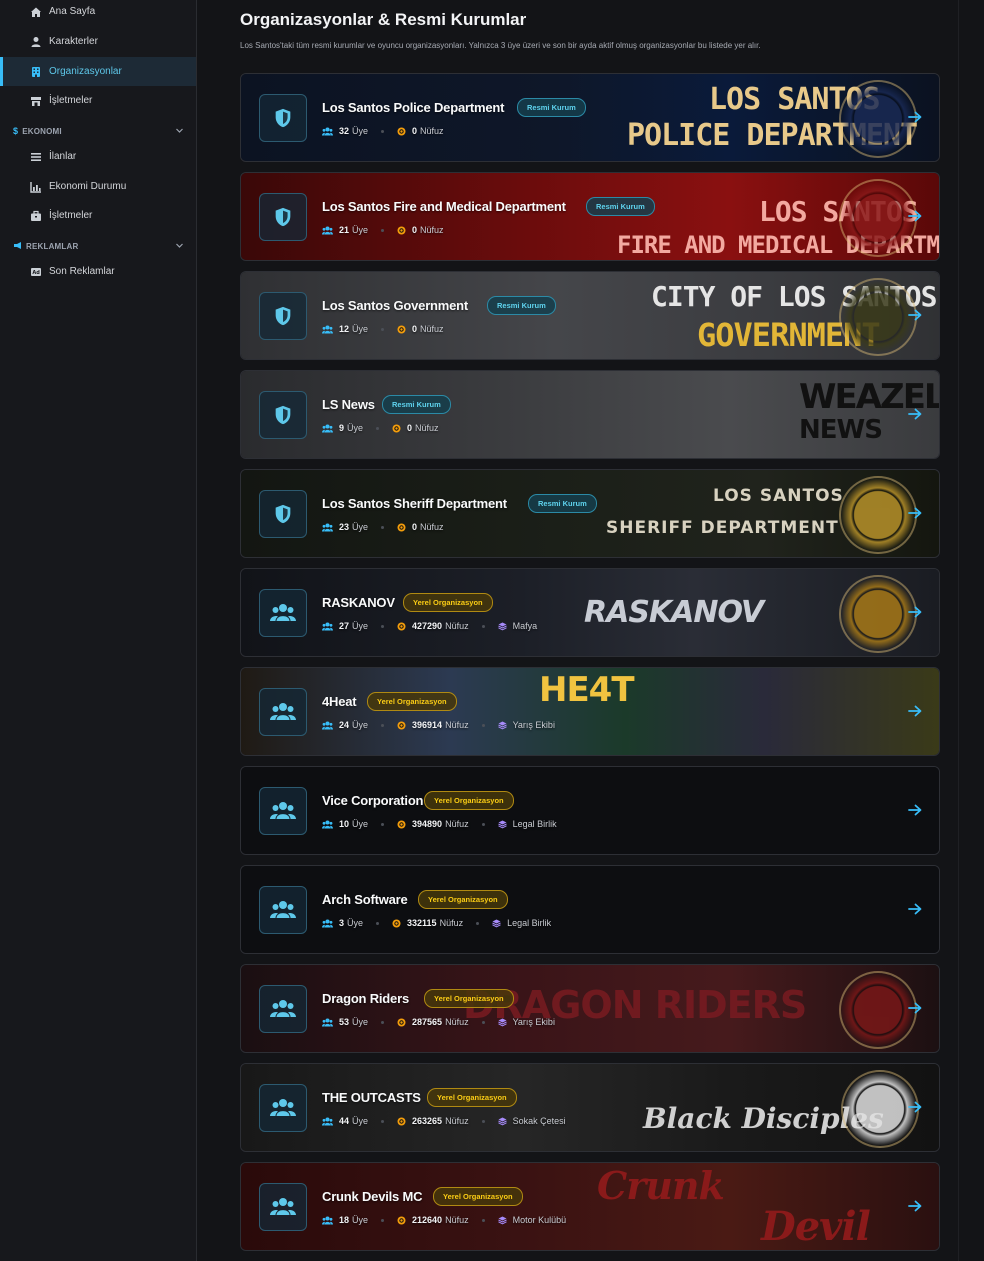 The image size is (984, 1261). I want to click on sidebar-item-home: Ana Sayfa, so click(98, 13).